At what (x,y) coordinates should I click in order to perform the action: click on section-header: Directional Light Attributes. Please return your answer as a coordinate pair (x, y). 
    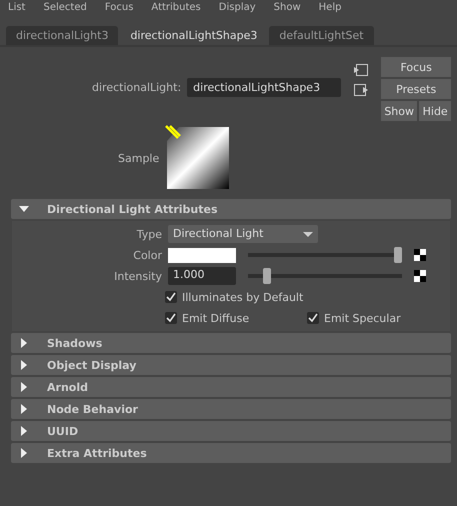
    Looking at the image, I should click on (231, 209).